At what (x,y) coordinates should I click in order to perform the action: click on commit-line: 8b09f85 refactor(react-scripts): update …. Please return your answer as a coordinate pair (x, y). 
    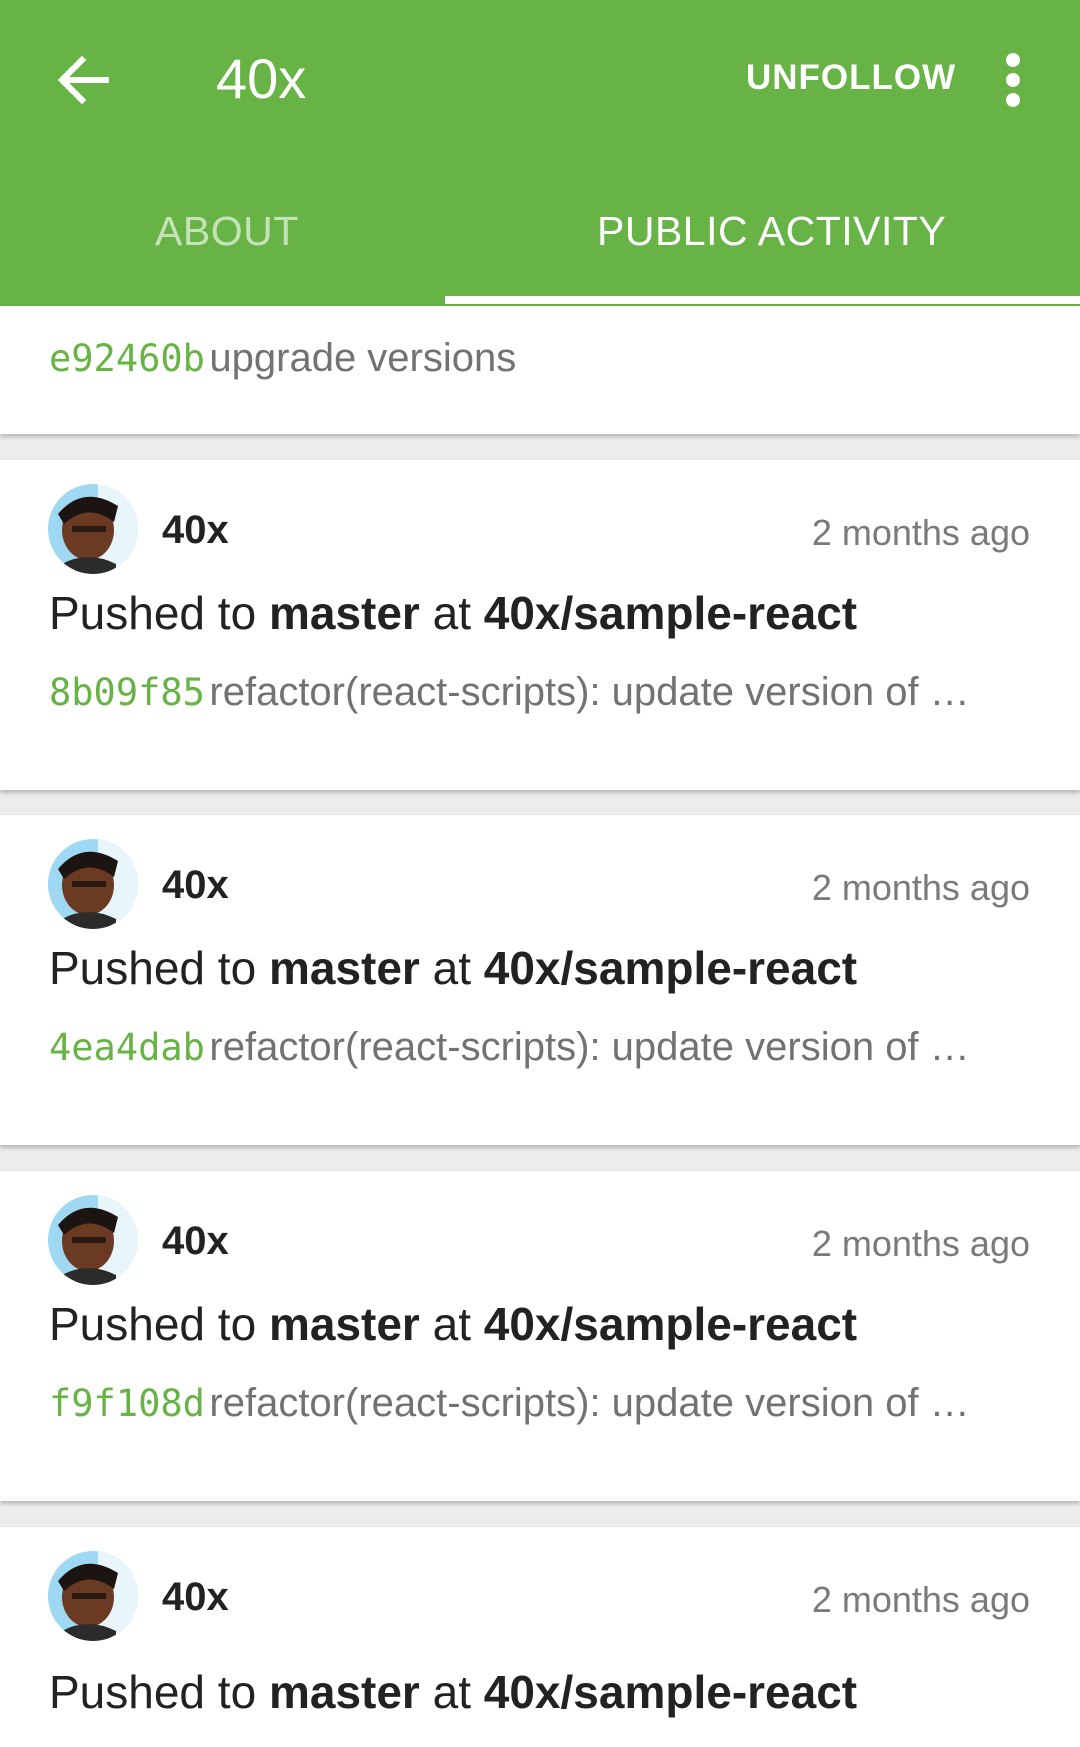
    Looking at the image, I should click on (509, 692).